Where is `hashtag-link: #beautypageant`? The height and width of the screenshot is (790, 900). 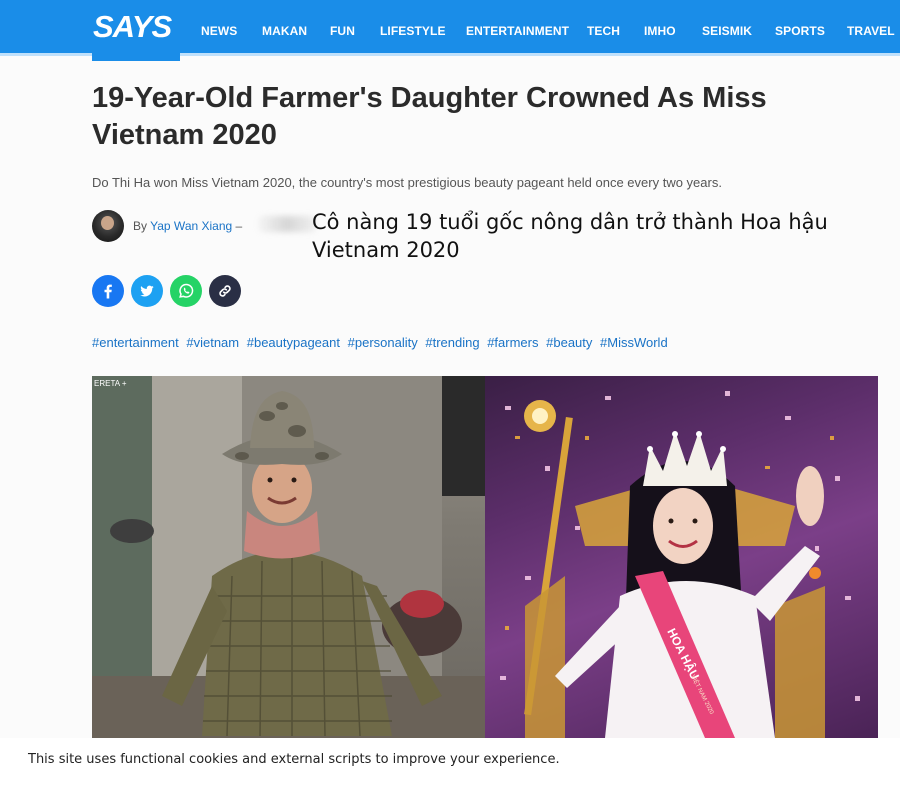
hashtag-link: #beautypageant is located at coordinates (293, 342).